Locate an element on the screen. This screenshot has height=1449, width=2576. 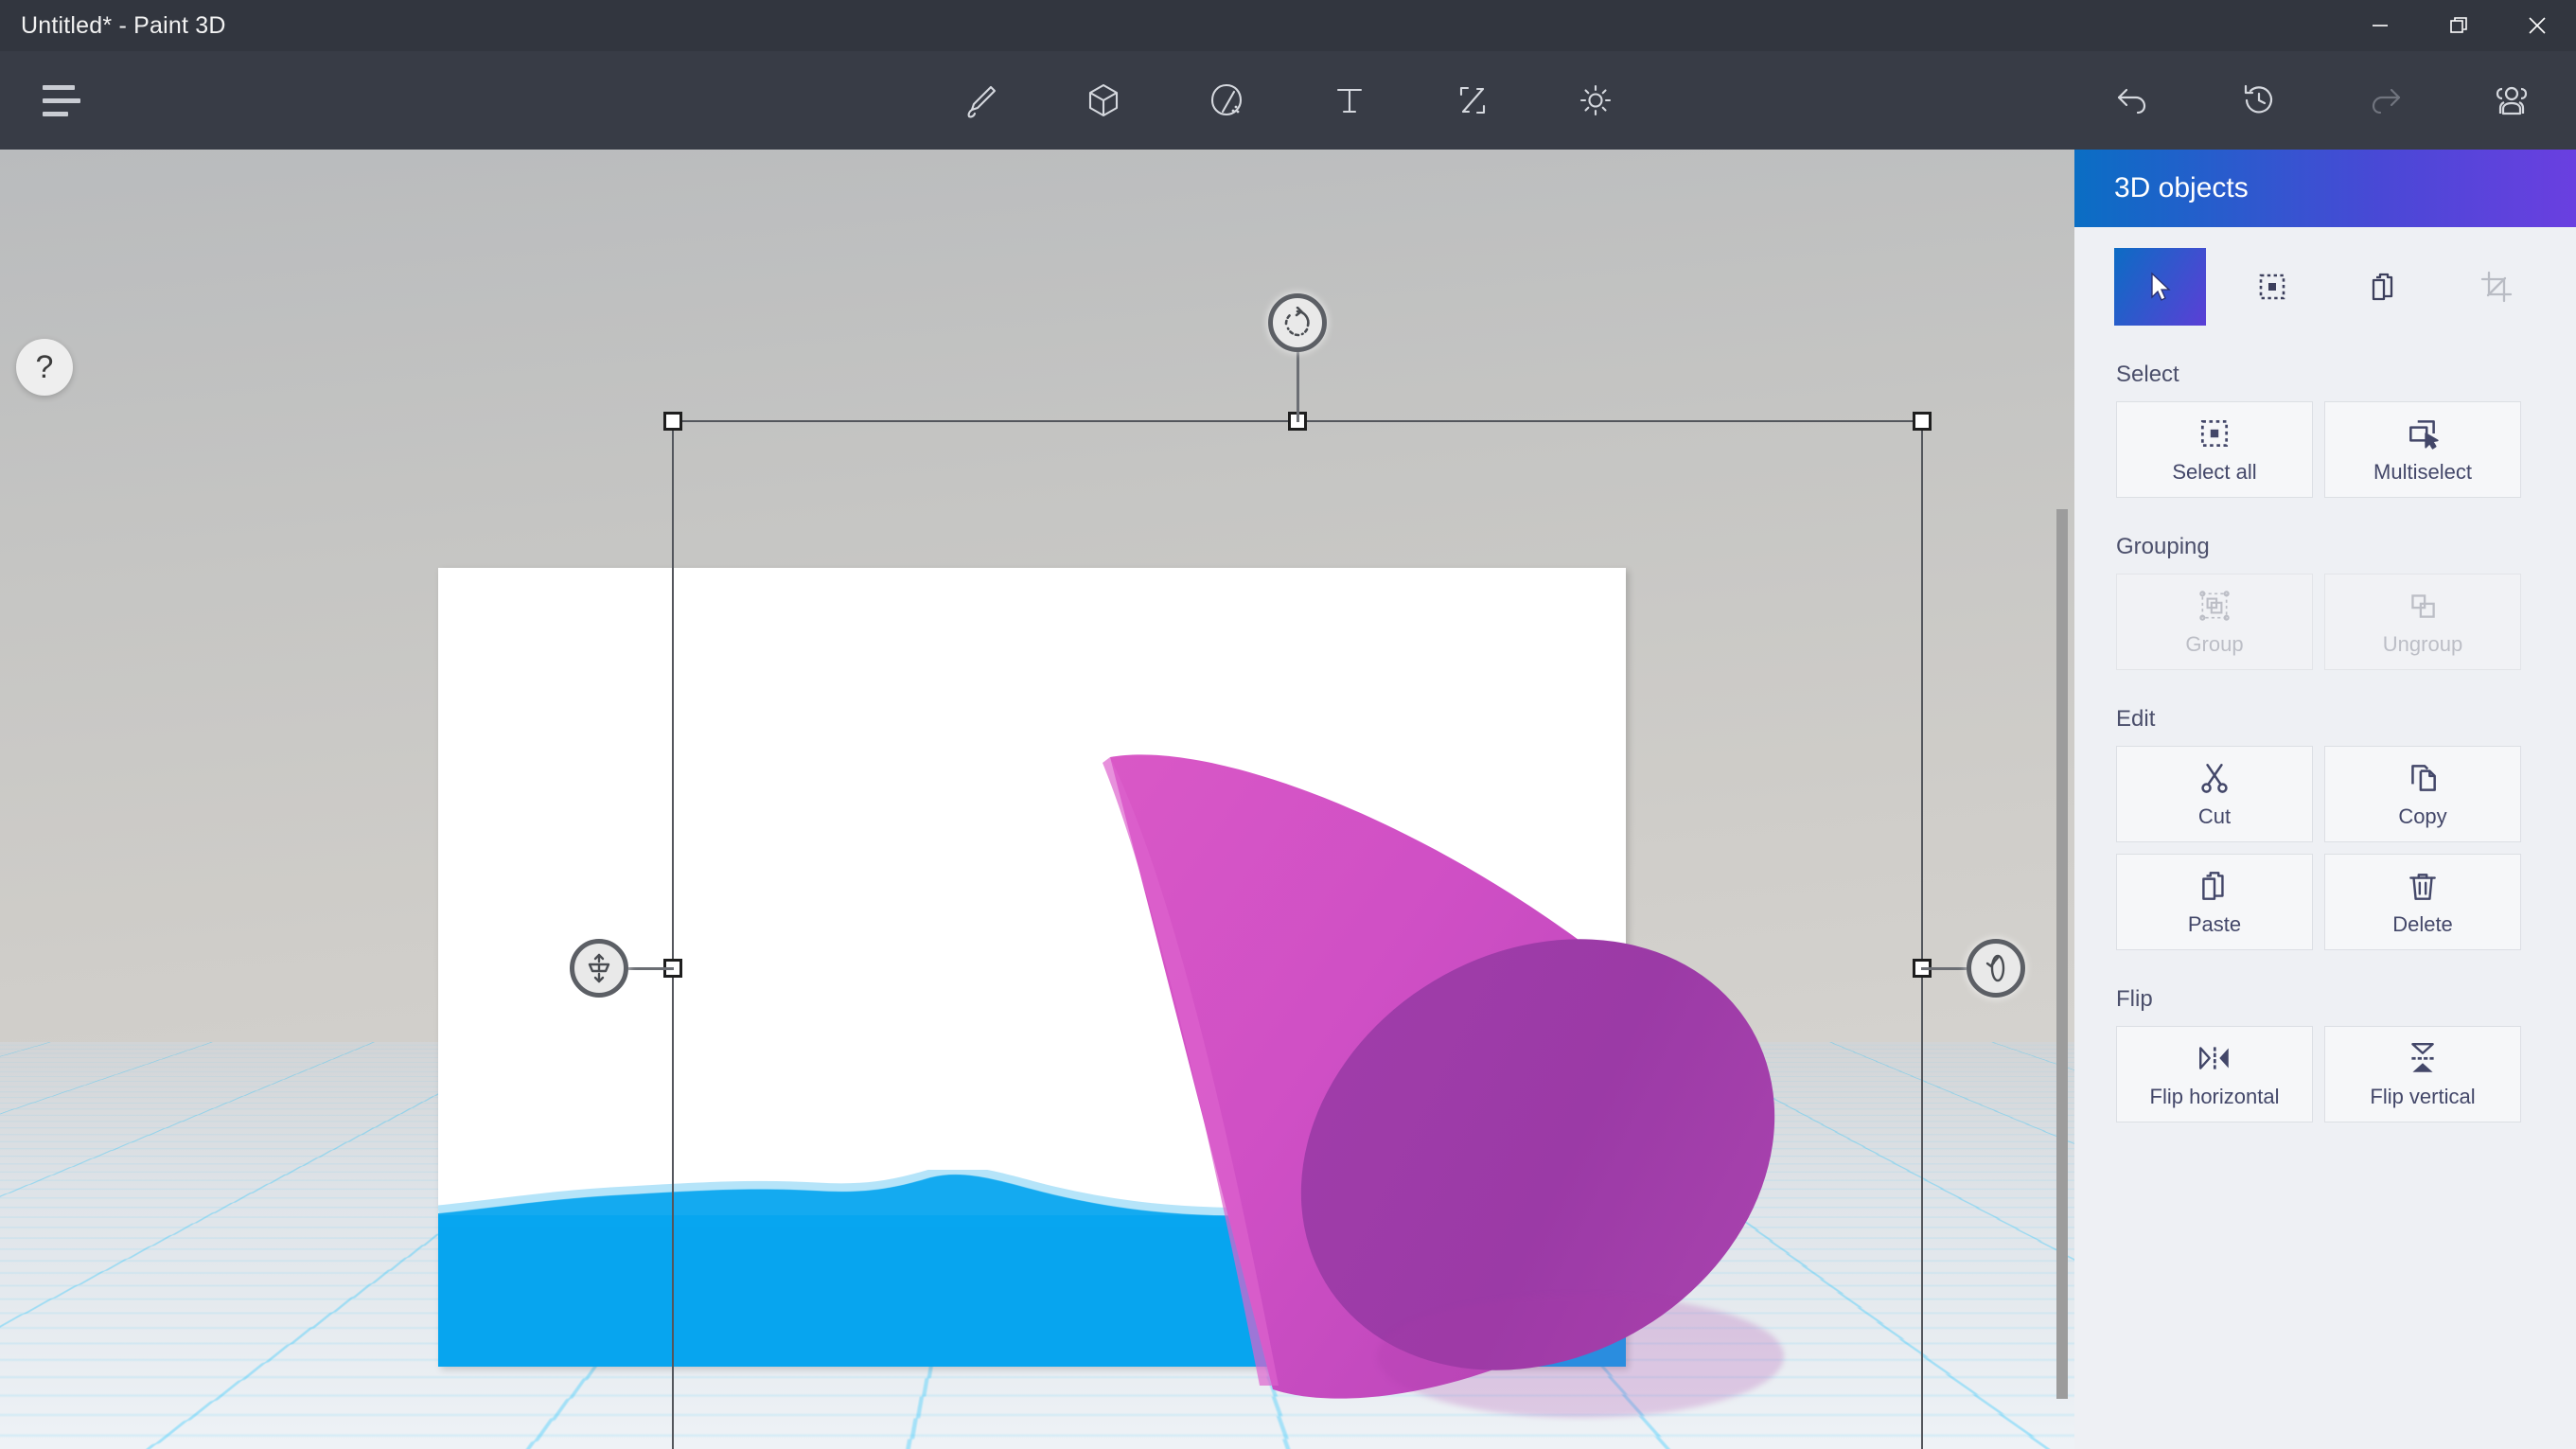
main-toolbar is located at coordinates (1288, 100).